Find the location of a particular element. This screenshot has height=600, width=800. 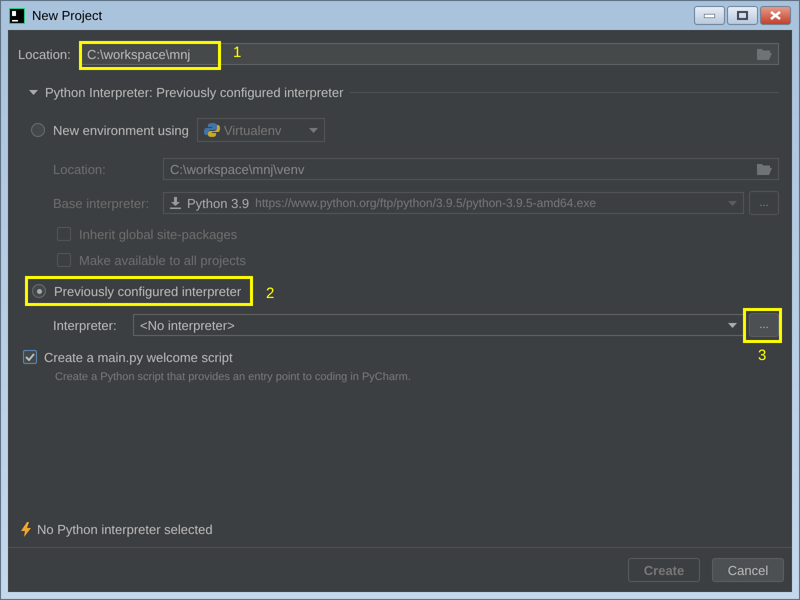

base-interpreter-url: https://www.python.org/ftp/python/3.9.5/python-3.9.5-amd64.exe is located at coordinates (425, 203).